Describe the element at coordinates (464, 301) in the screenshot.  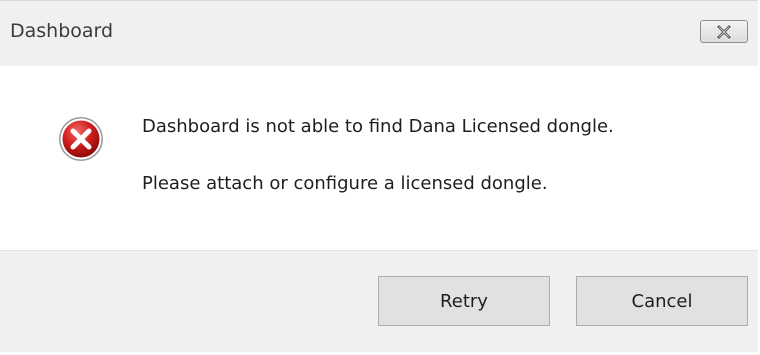
I see `retry-button: Retry` at that location.